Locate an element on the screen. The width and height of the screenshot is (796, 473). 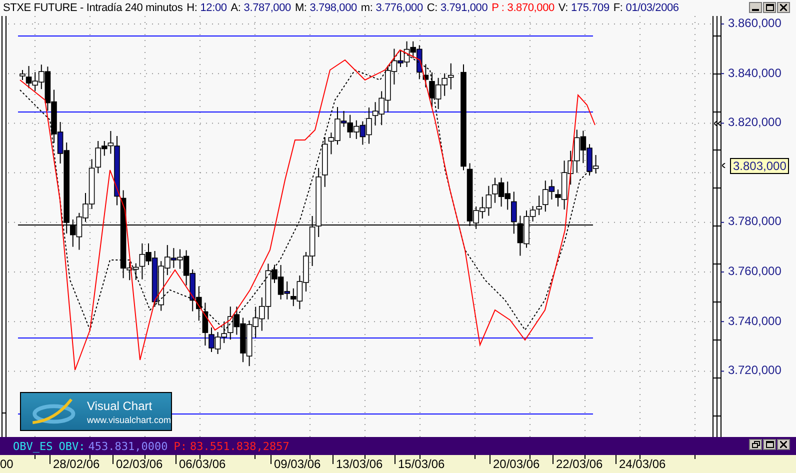
field-value: 3.870,000 is located at coordinates (530, 8).